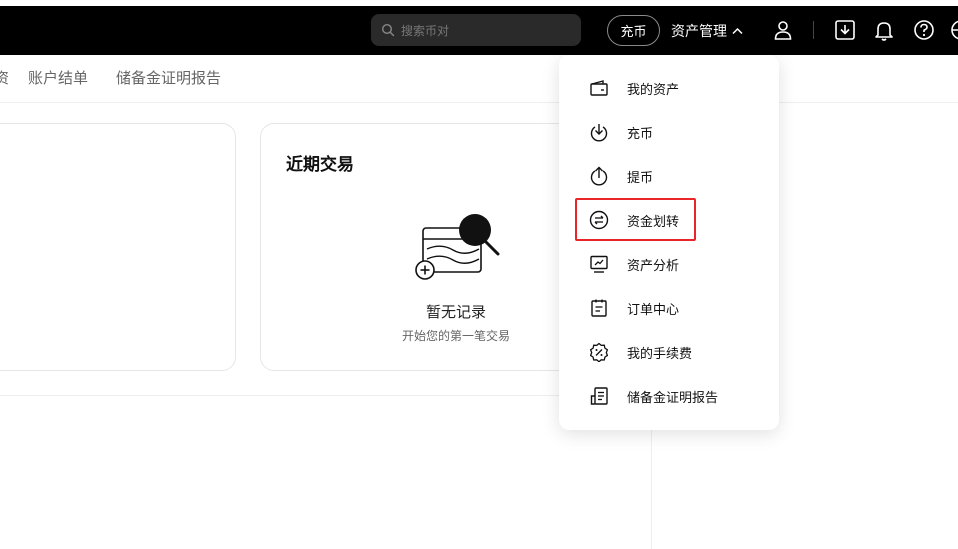 The width and height of the screenshot is (958, 549). Describe the element at coordinates (599, 88) in the screenshot. I see `wallet-icon` at that location.